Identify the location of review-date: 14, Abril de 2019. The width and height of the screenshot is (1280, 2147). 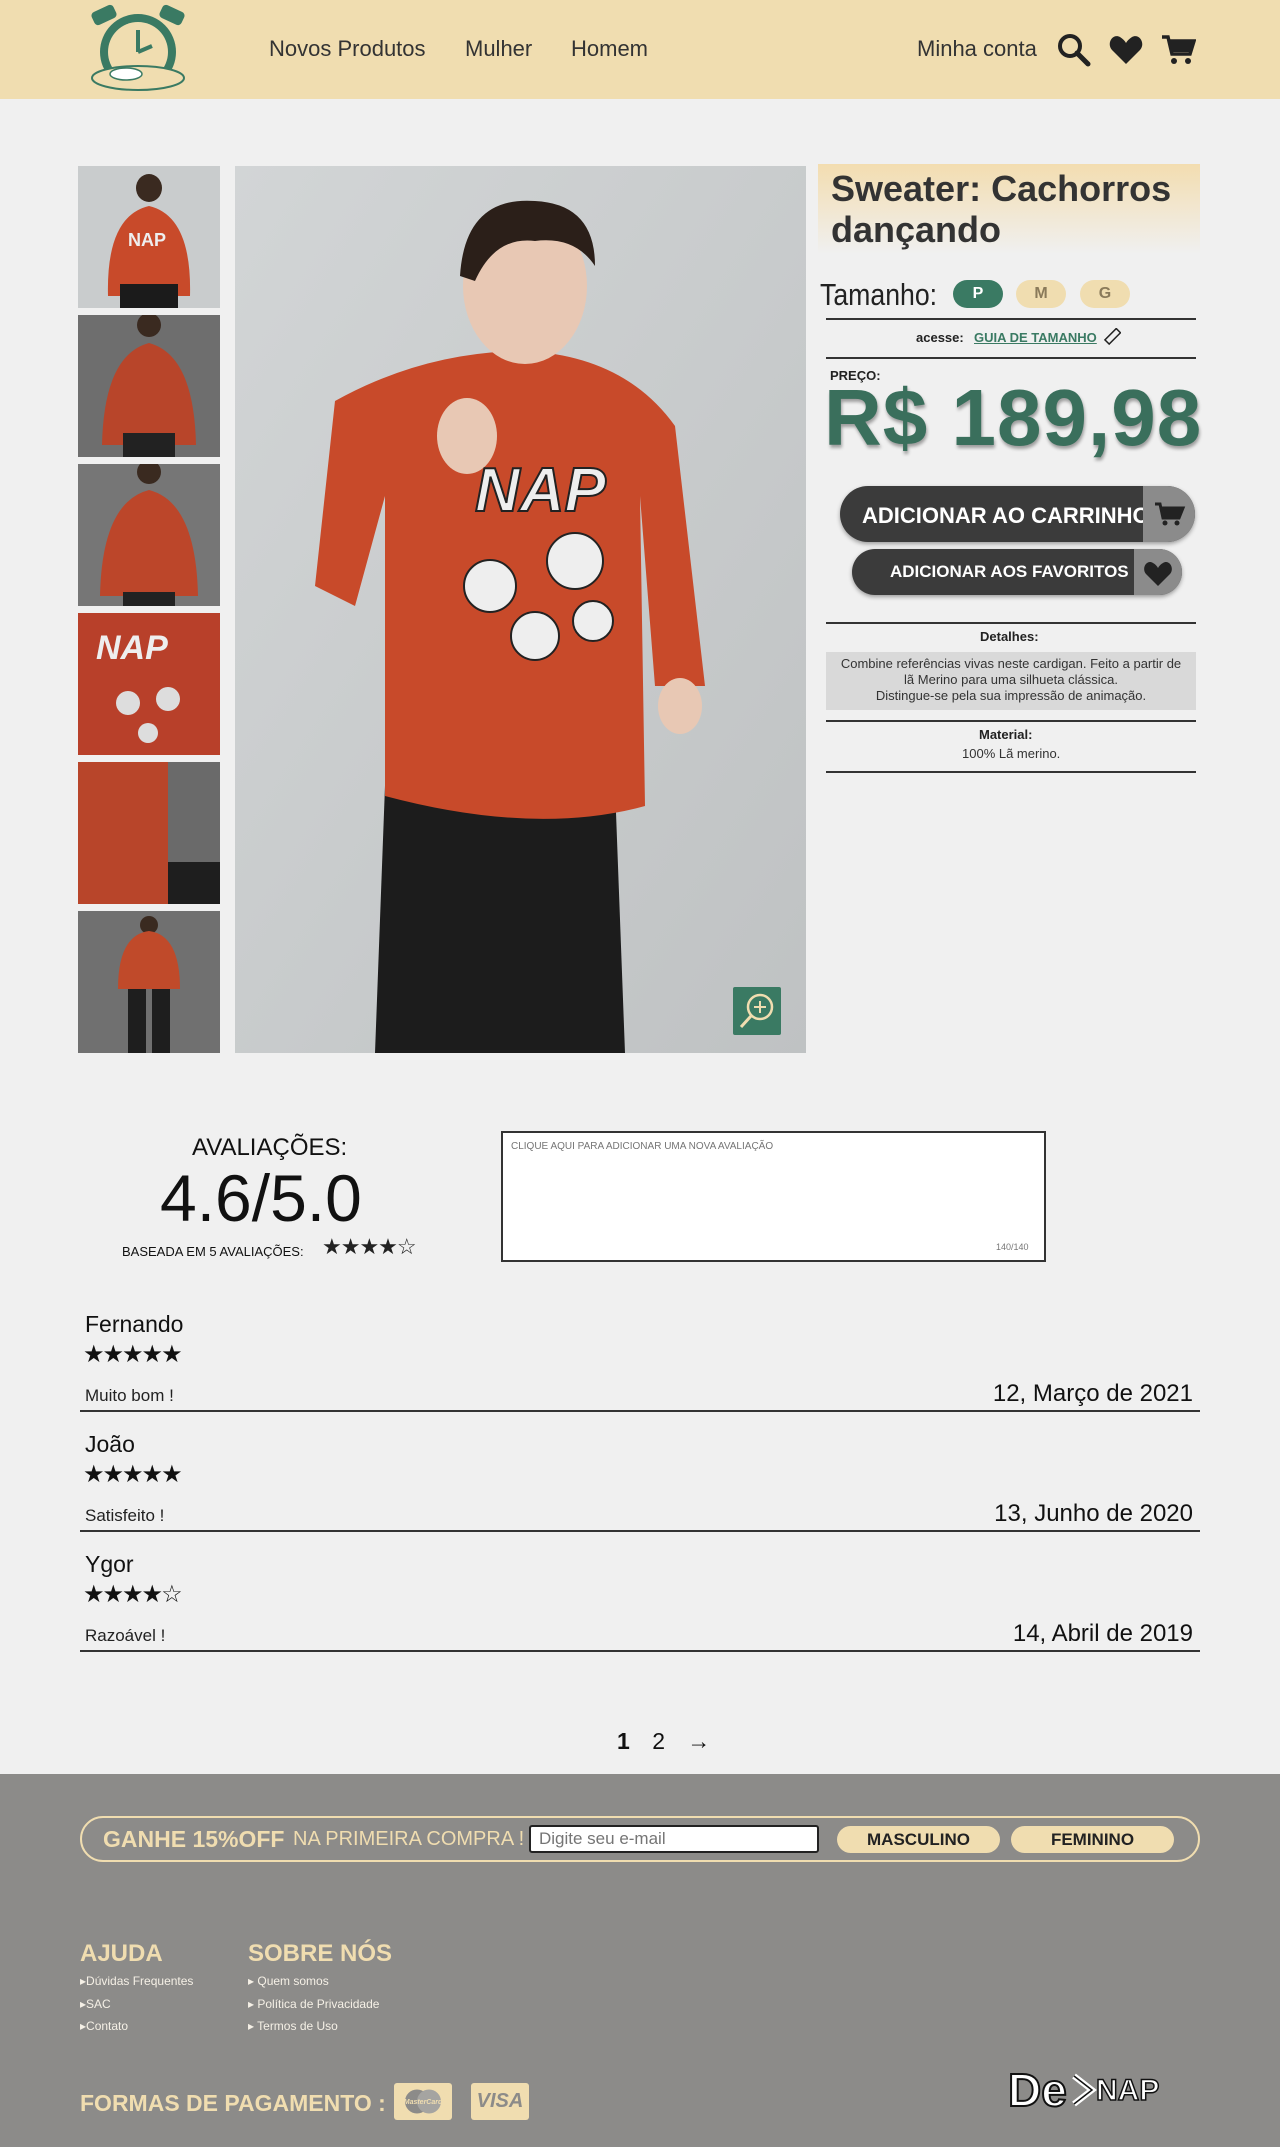
(1102, 1633).